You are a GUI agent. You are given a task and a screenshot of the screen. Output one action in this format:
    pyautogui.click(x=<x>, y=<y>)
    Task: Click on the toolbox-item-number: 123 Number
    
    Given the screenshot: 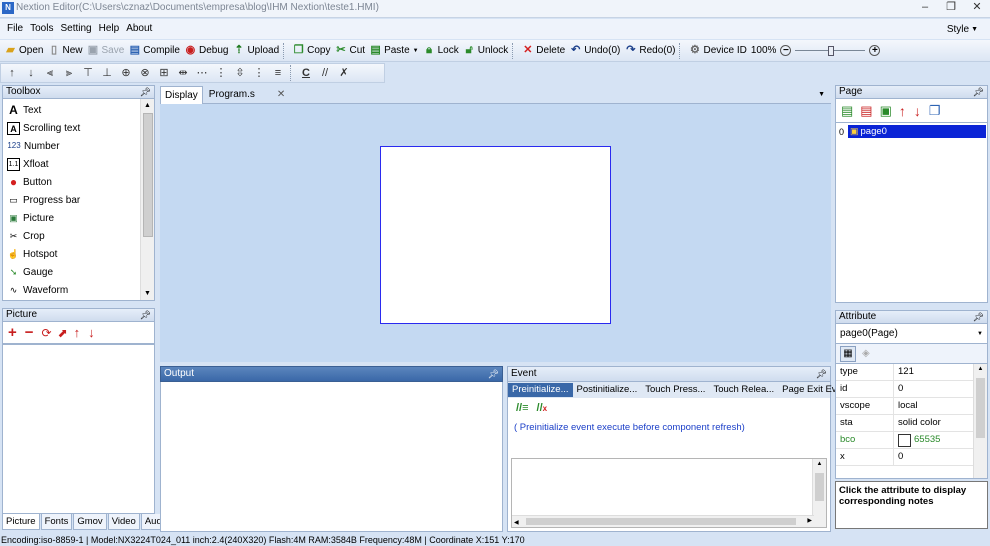 What is the action you would take?
    pyautogui.click(x=71, y=146)
    